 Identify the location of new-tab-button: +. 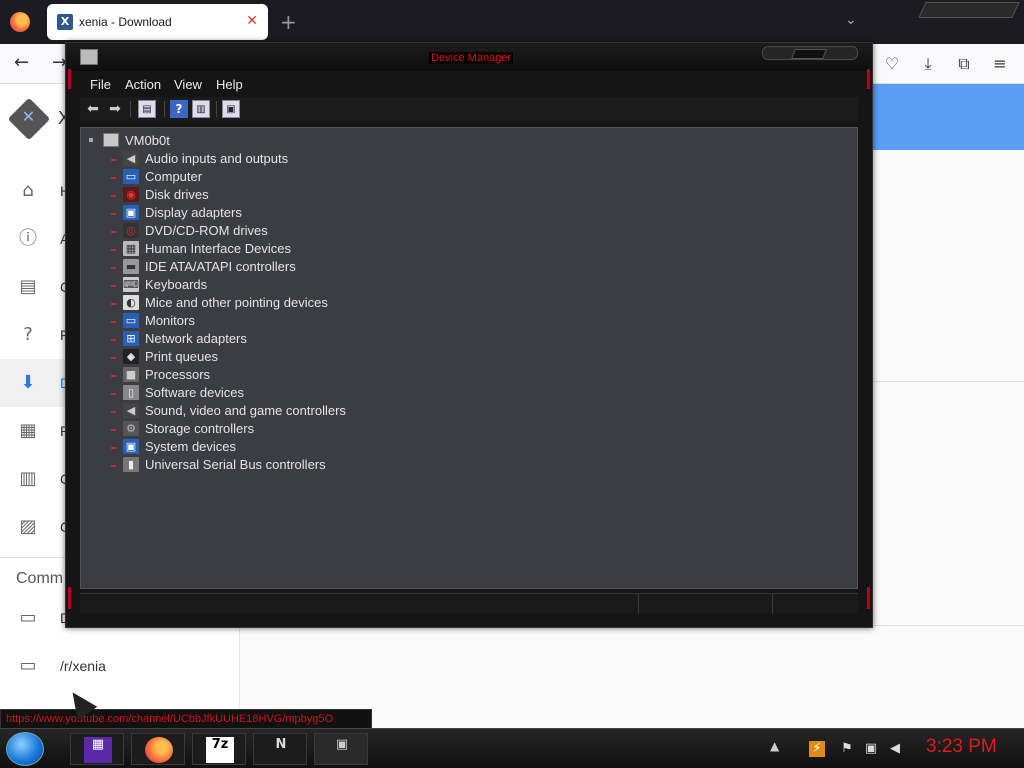
(288, 22).